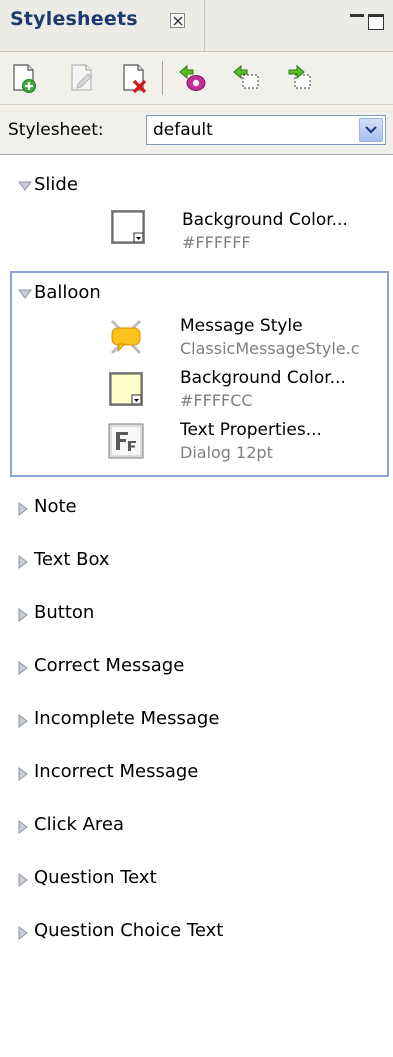  I want to click on tree-label: Correct Message, so click(109, 665).